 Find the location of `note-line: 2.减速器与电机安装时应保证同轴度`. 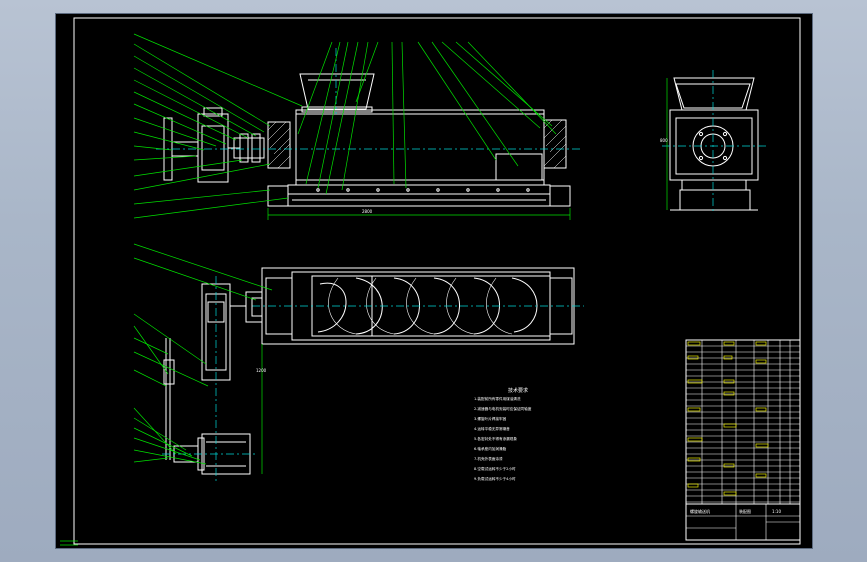

note-line: 2.减速器与电机安装时应保证同轴度 is located at coordinates (503, 408).